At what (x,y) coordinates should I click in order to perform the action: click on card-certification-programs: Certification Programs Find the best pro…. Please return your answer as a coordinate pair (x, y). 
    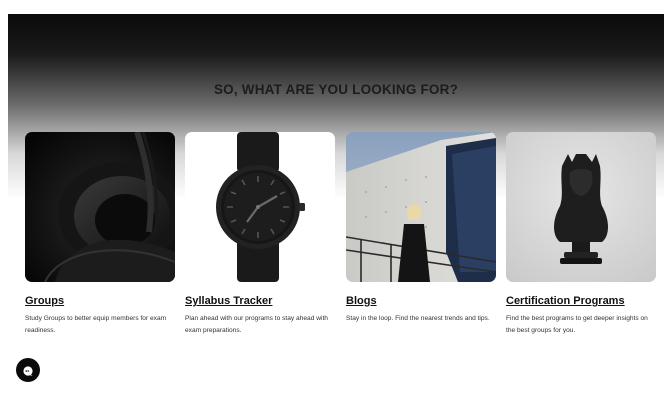
    Looking at the image, I should click on (581, 234).